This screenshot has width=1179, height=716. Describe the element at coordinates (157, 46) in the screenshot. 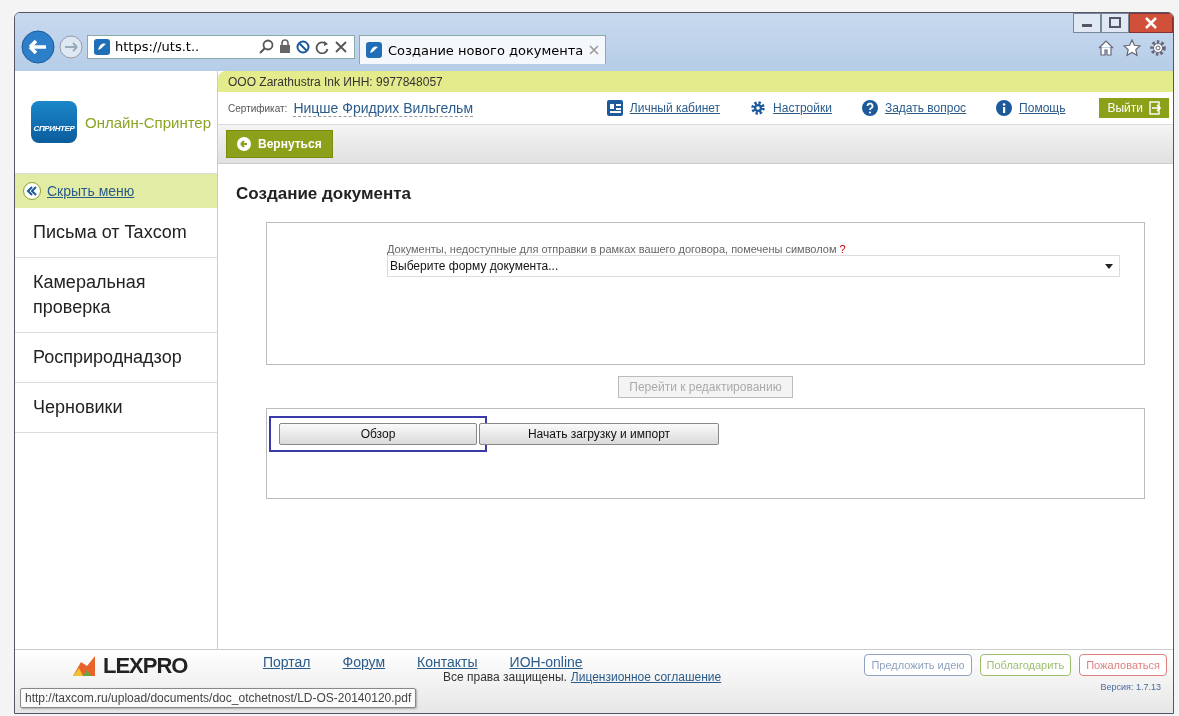

I see `address-text: https://uts.t..` at that location.